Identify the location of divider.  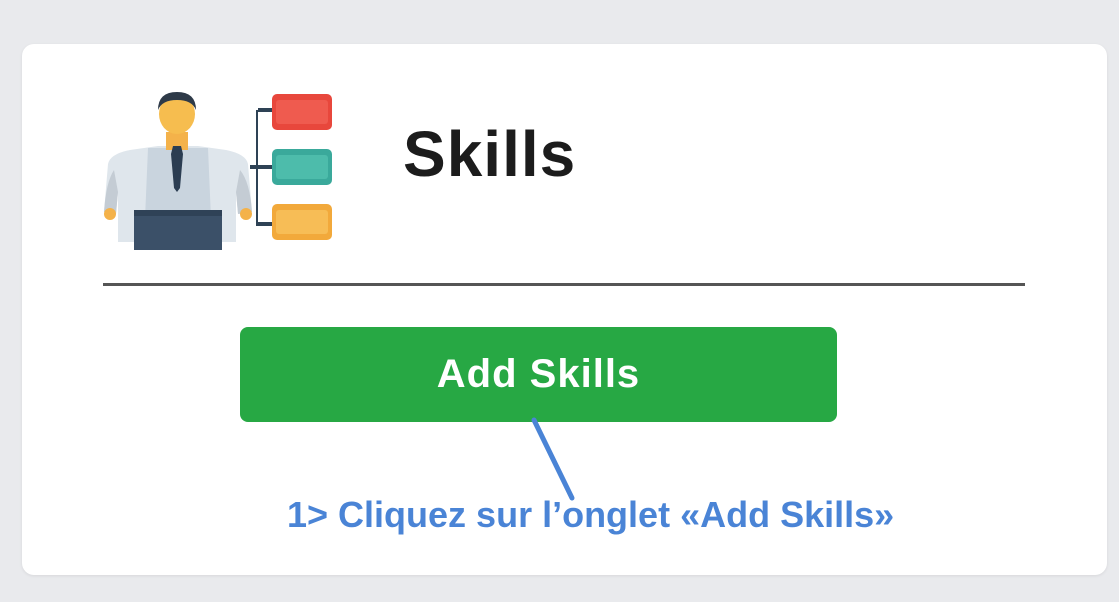
(564, 284).